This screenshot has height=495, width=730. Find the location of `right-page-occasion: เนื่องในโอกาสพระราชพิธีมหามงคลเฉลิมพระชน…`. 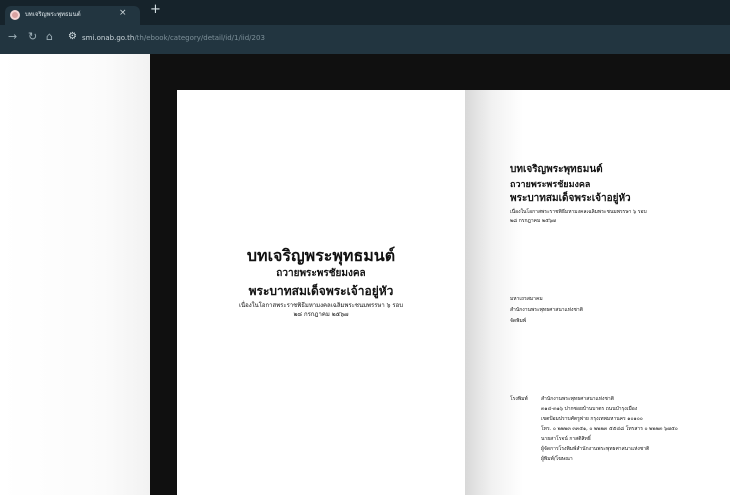

right-page-occasion: เนื่องในโอกาสพระราชพิธีมหามงคลเฉลิมพระชน… is located at coordinates (578, 212).